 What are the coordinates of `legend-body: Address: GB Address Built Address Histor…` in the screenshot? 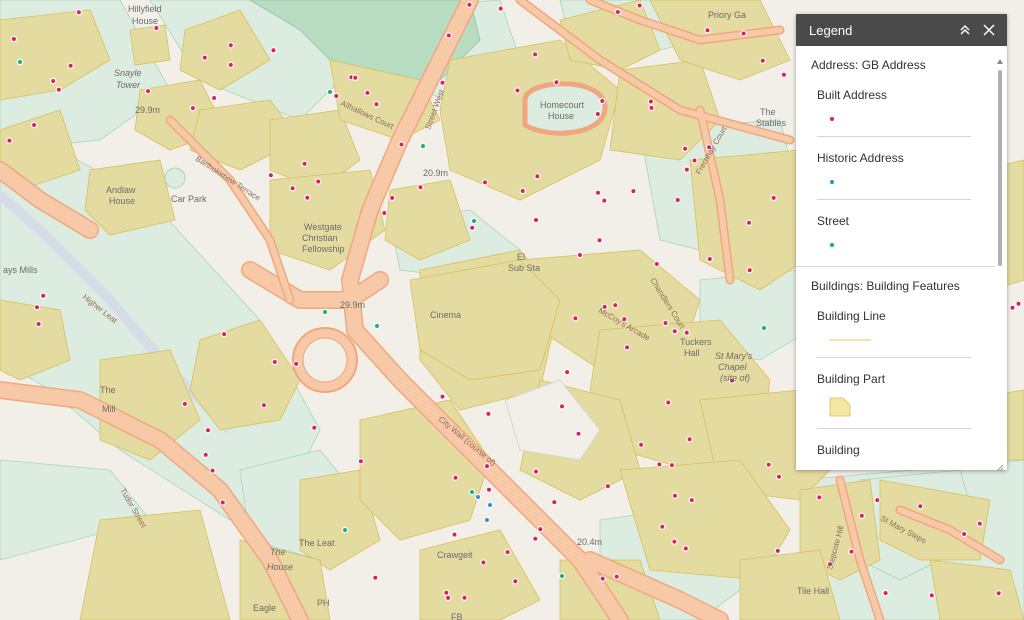 It's located at (895, 258).